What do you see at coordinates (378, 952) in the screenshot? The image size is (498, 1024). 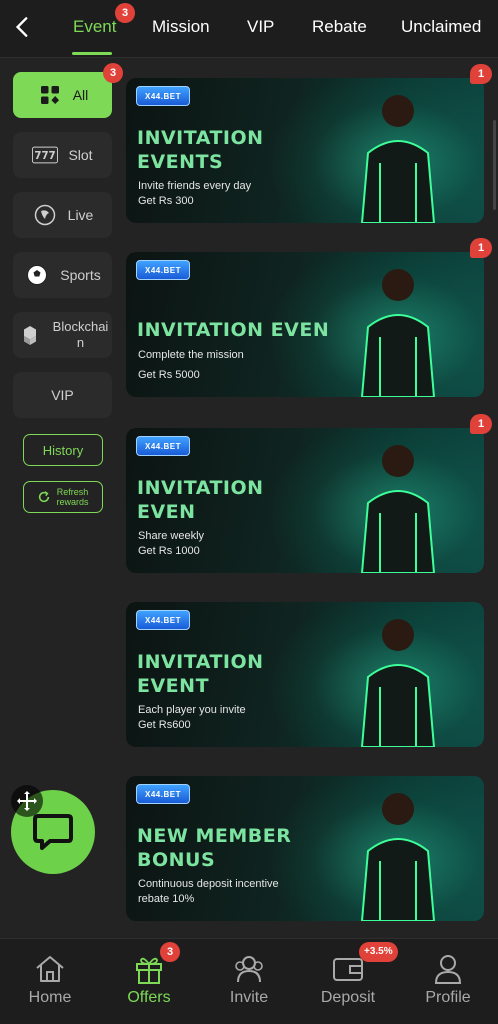 I see `deposit-bonus-badge: +3.5%` at bounding box center [378, 952].